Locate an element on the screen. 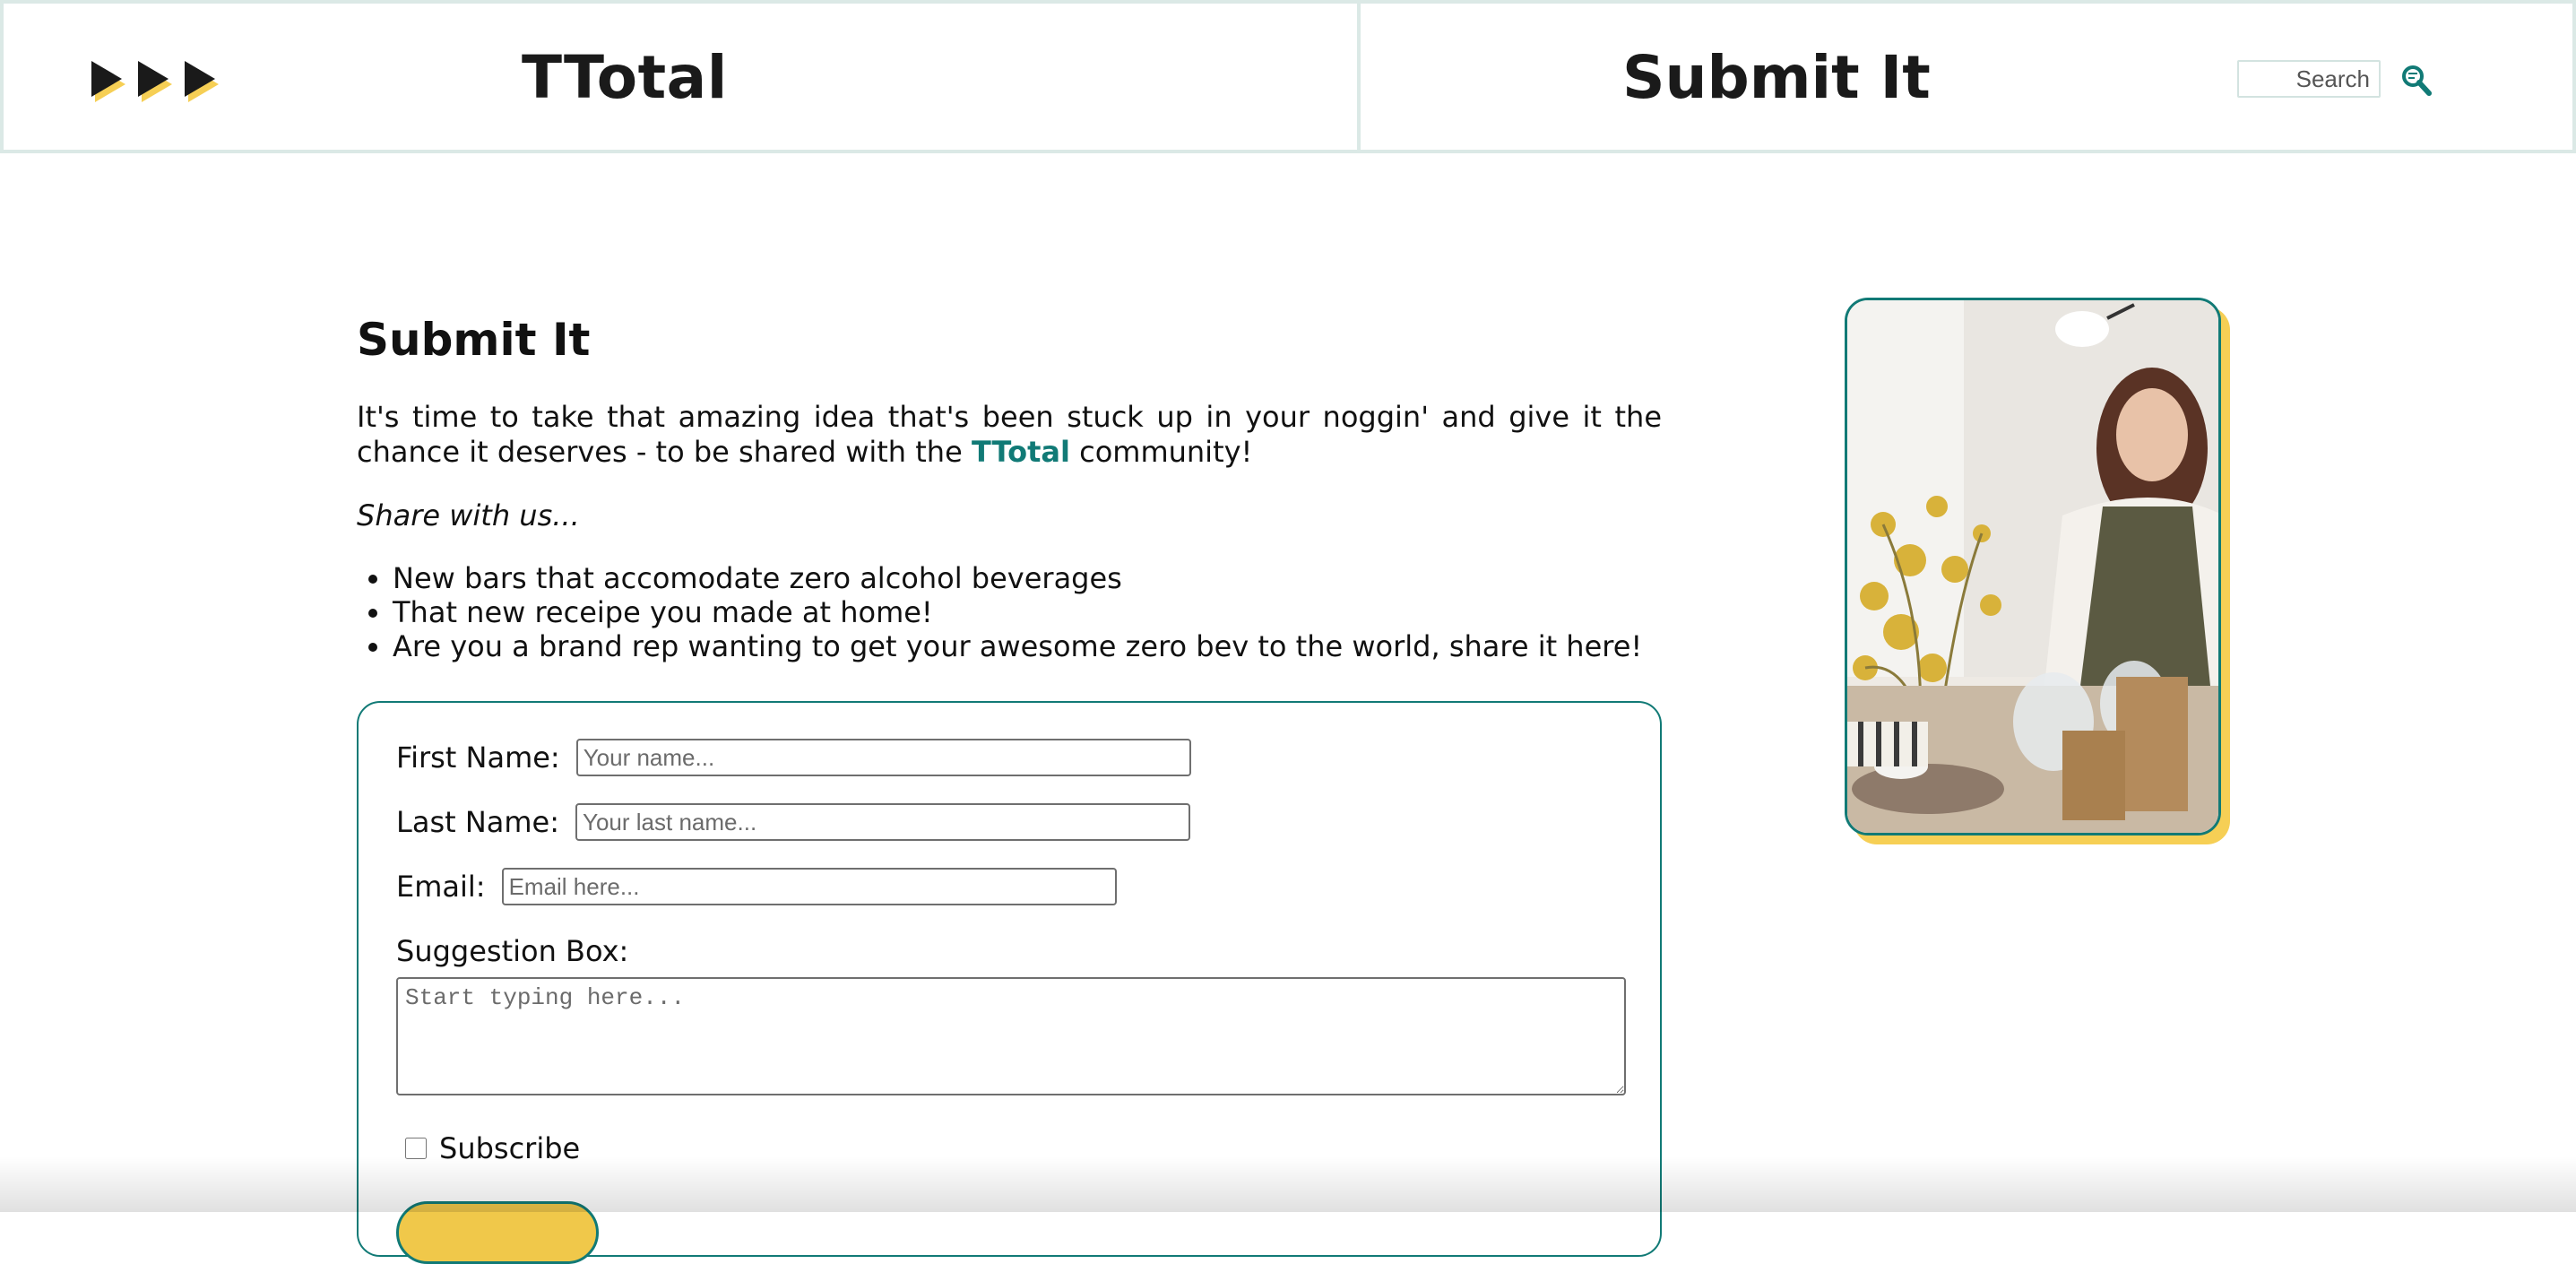 The image size is (2576, 1264). intro-text-end: community! is located at coordinates (1161, 452).